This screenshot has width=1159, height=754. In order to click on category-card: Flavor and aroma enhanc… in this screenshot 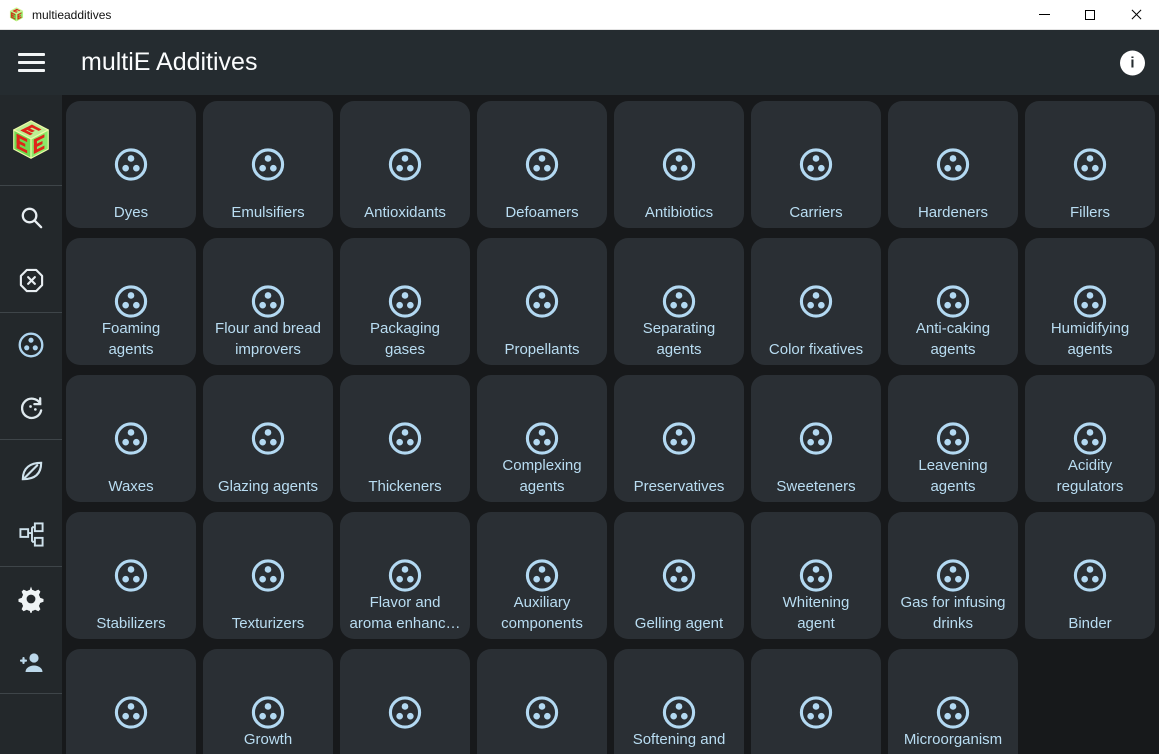, I will do `click(405, 575)`.